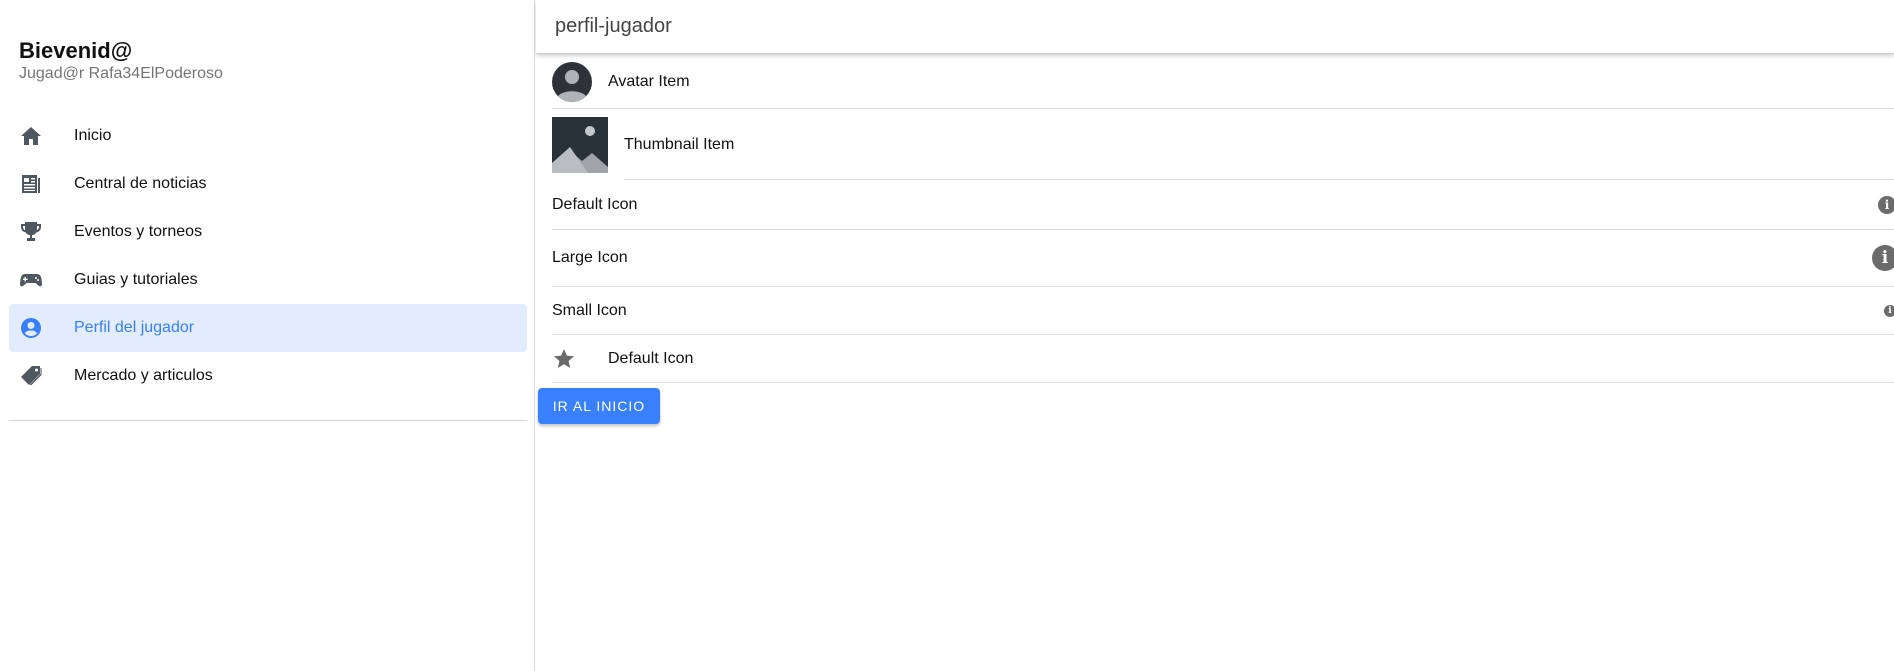 The height and width of the screenshot is (671, 1894). Describe the element at coordinates (679, 144) in the screenshot. I see `list-item-label: Thumbnail Item` at that location.